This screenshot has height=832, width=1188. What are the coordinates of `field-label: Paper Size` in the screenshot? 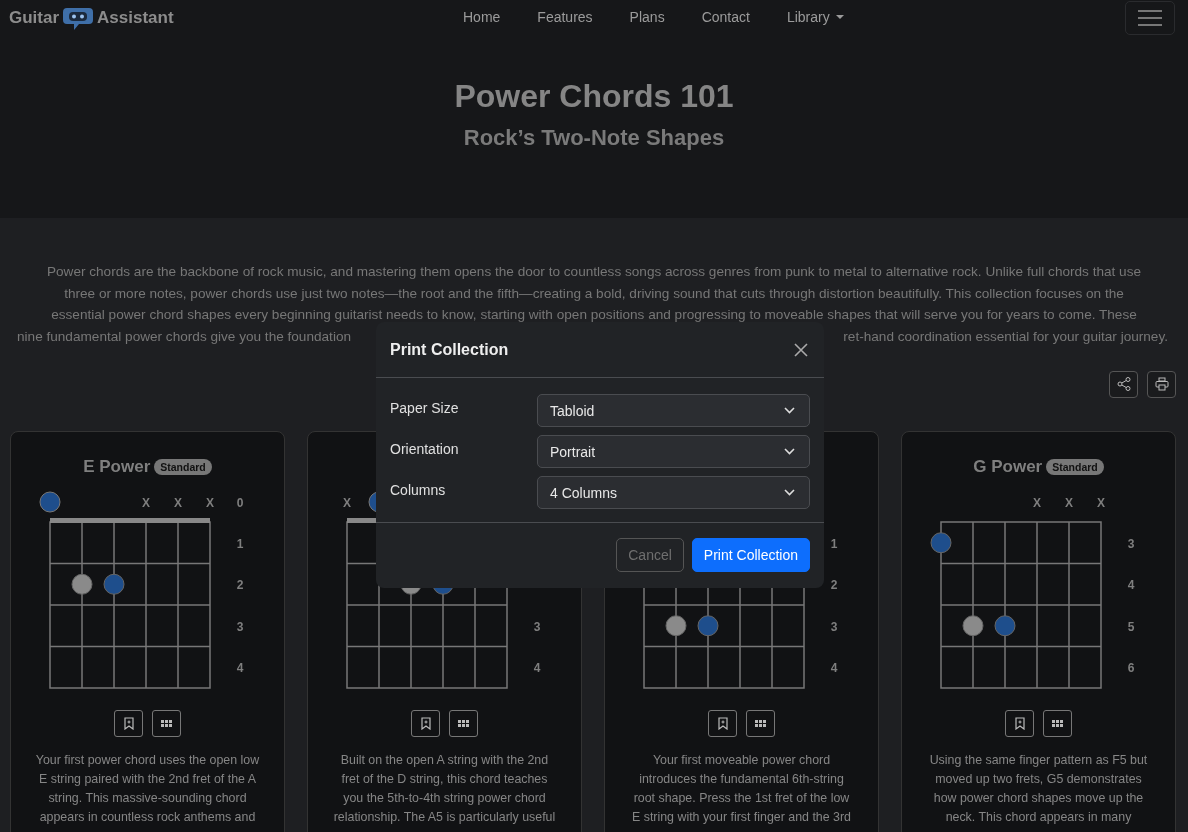 It's located at (425, 408).